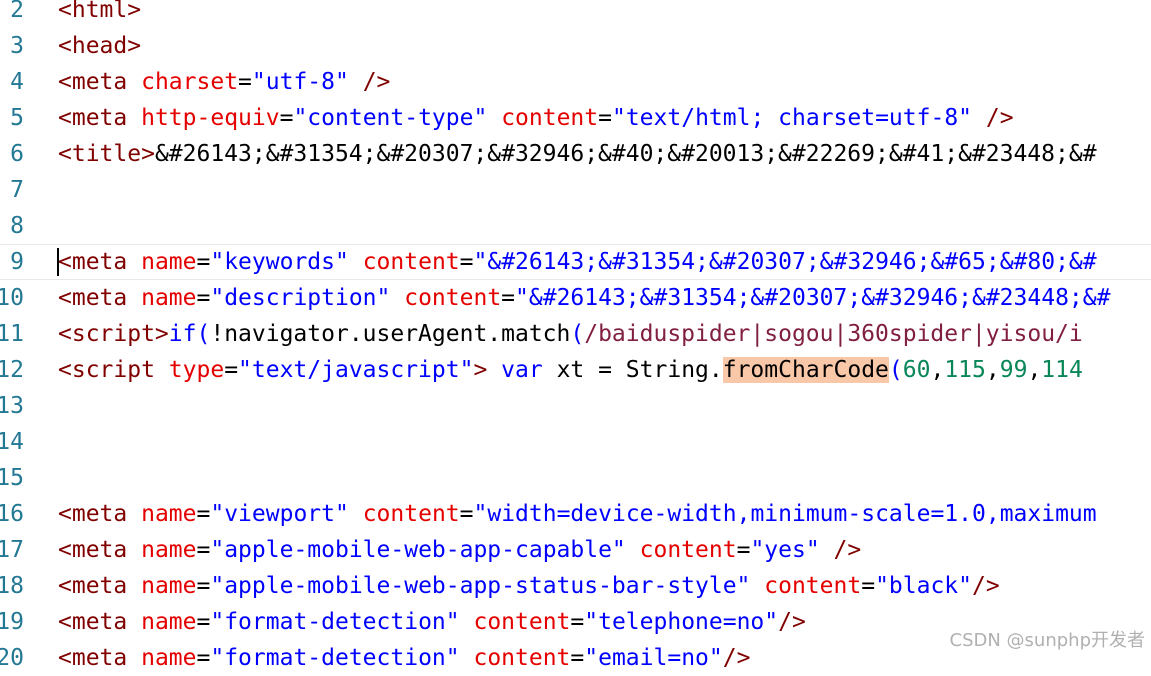  Describe the element at coordinates (12, 586) in the screenshot. I see `line-number: 18` at that location.